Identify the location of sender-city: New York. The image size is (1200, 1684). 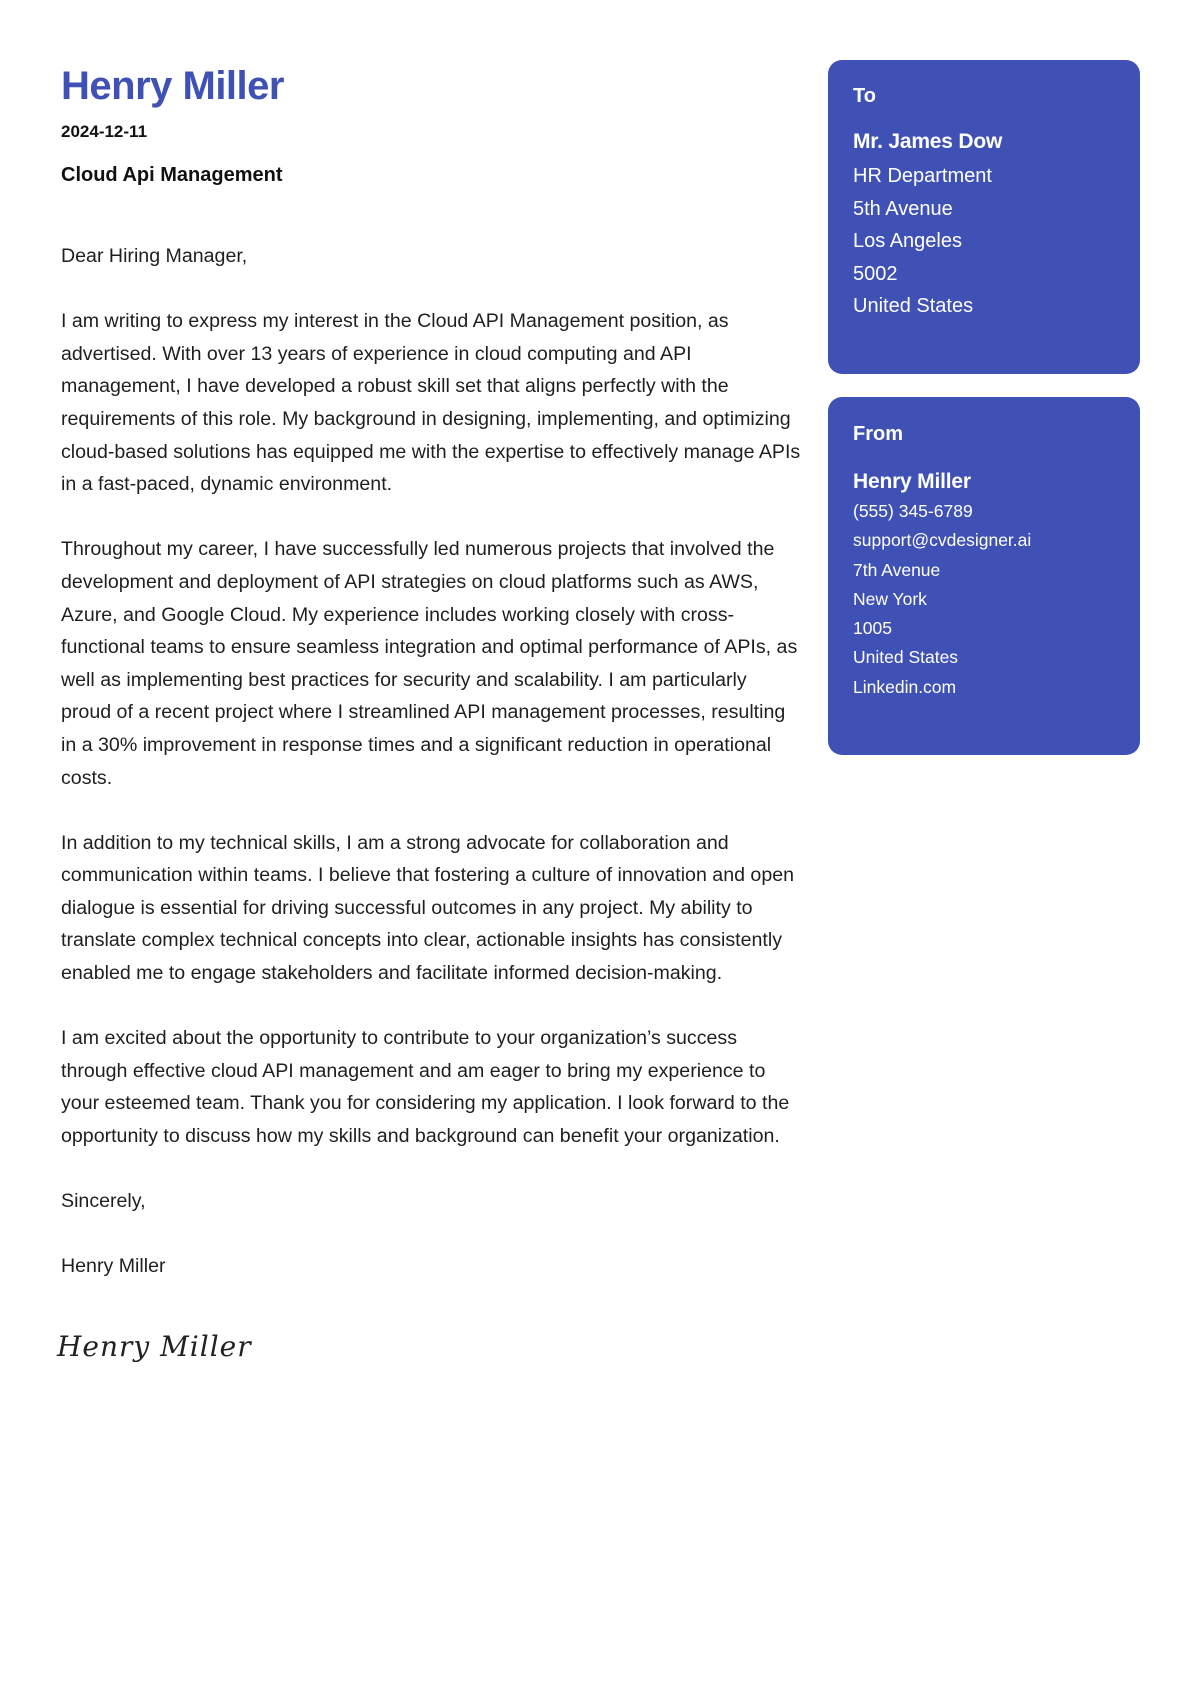
(890, 598).